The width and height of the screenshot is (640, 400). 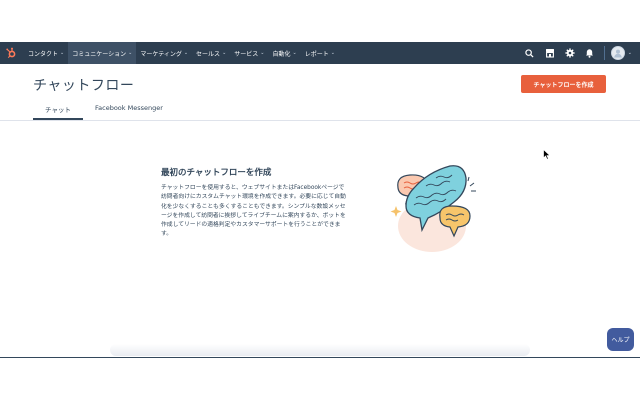 I want to click on nav-item-reports: レポート ⌄, so click(x=320, y=53).